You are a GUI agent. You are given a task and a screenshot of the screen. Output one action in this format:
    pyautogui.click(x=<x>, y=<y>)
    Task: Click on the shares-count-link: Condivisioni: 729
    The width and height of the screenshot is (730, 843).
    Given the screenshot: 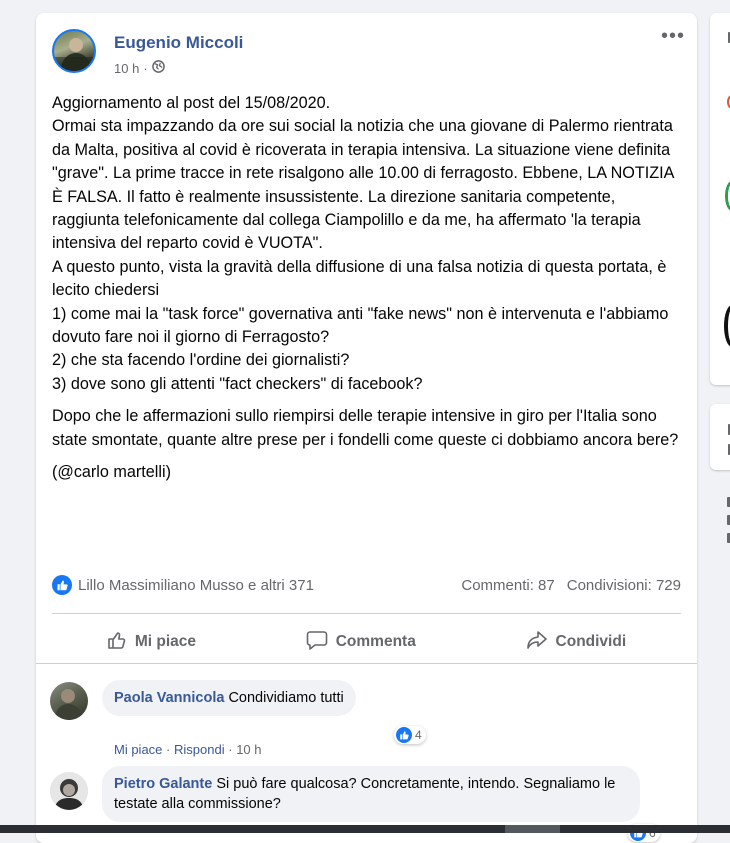 What is the action you would take?
    pyautogui.click(x=624, y=585)
    